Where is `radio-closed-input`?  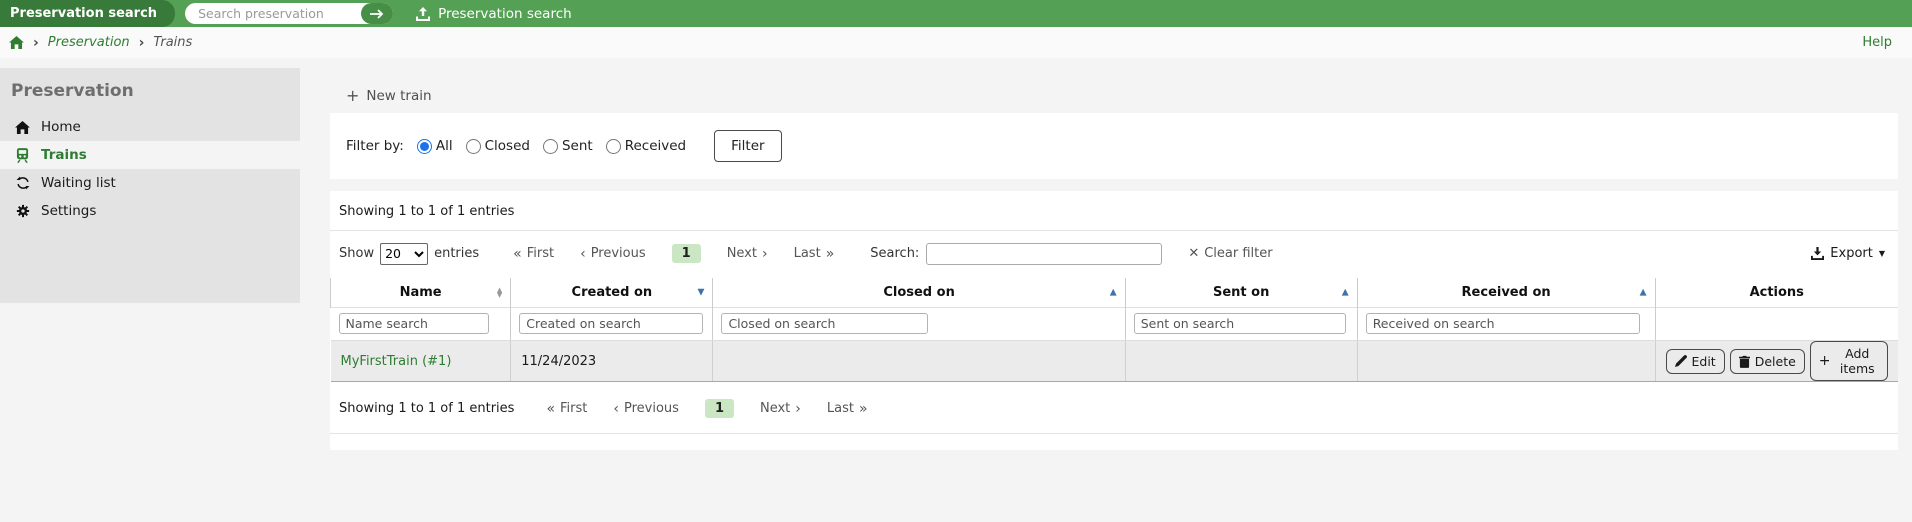 radio-closed-input is located at coordinates (473, 146).